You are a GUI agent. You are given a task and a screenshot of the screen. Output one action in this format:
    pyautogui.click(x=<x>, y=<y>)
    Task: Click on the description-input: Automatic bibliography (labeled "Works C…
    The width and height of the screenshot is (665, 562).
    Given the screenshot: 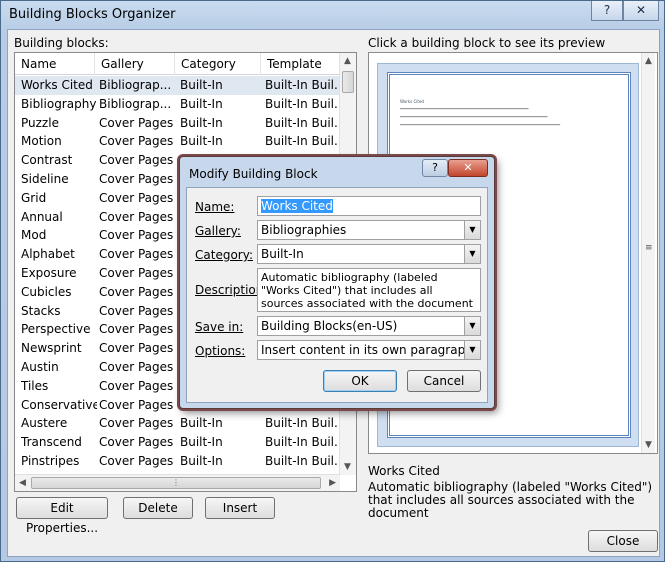 What is the action you would take?
    pyautogui.click(x=369, y=290)
    